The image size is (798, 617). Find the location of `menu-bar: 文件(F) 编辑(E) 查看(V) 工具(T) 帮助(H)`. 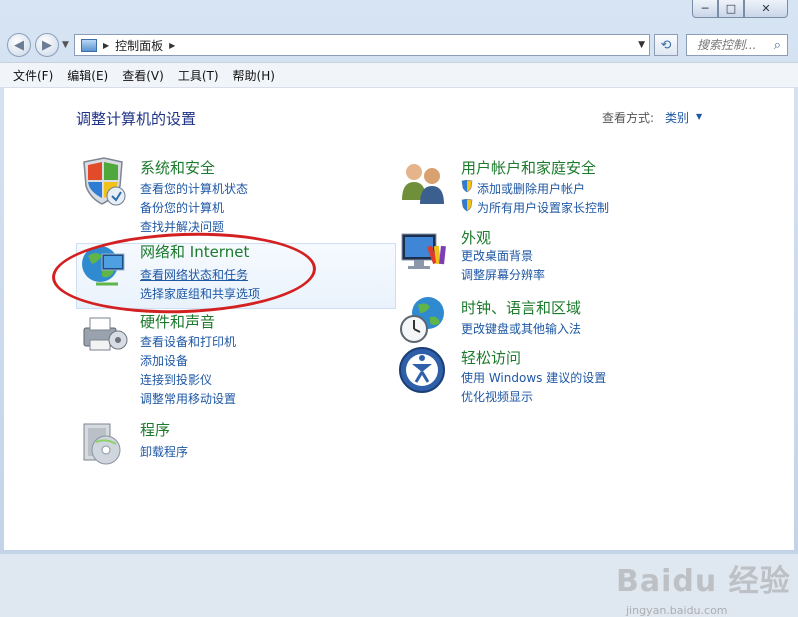

menu-bar: 文件(F) 编辑(E) 查看(V) 工具(T) 帮助(H) is located at coordinates (399, 75).